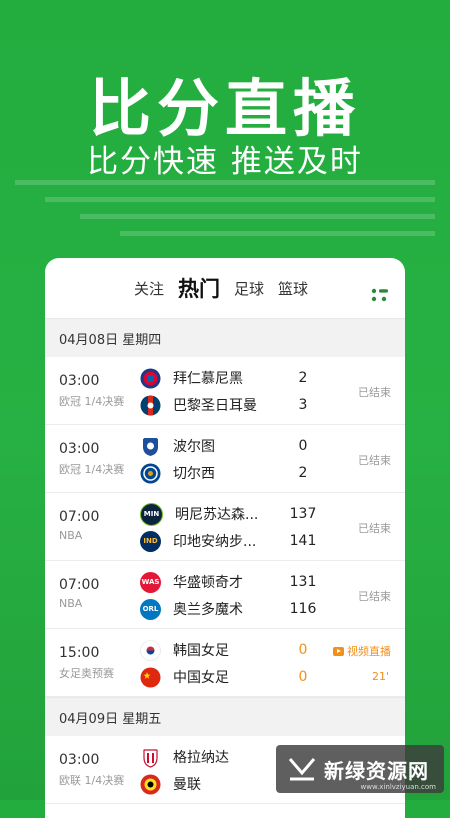 The height and width of the screenshot is (818, 450). I want to click on home-team-name: 波尔图, so click(194, 447).